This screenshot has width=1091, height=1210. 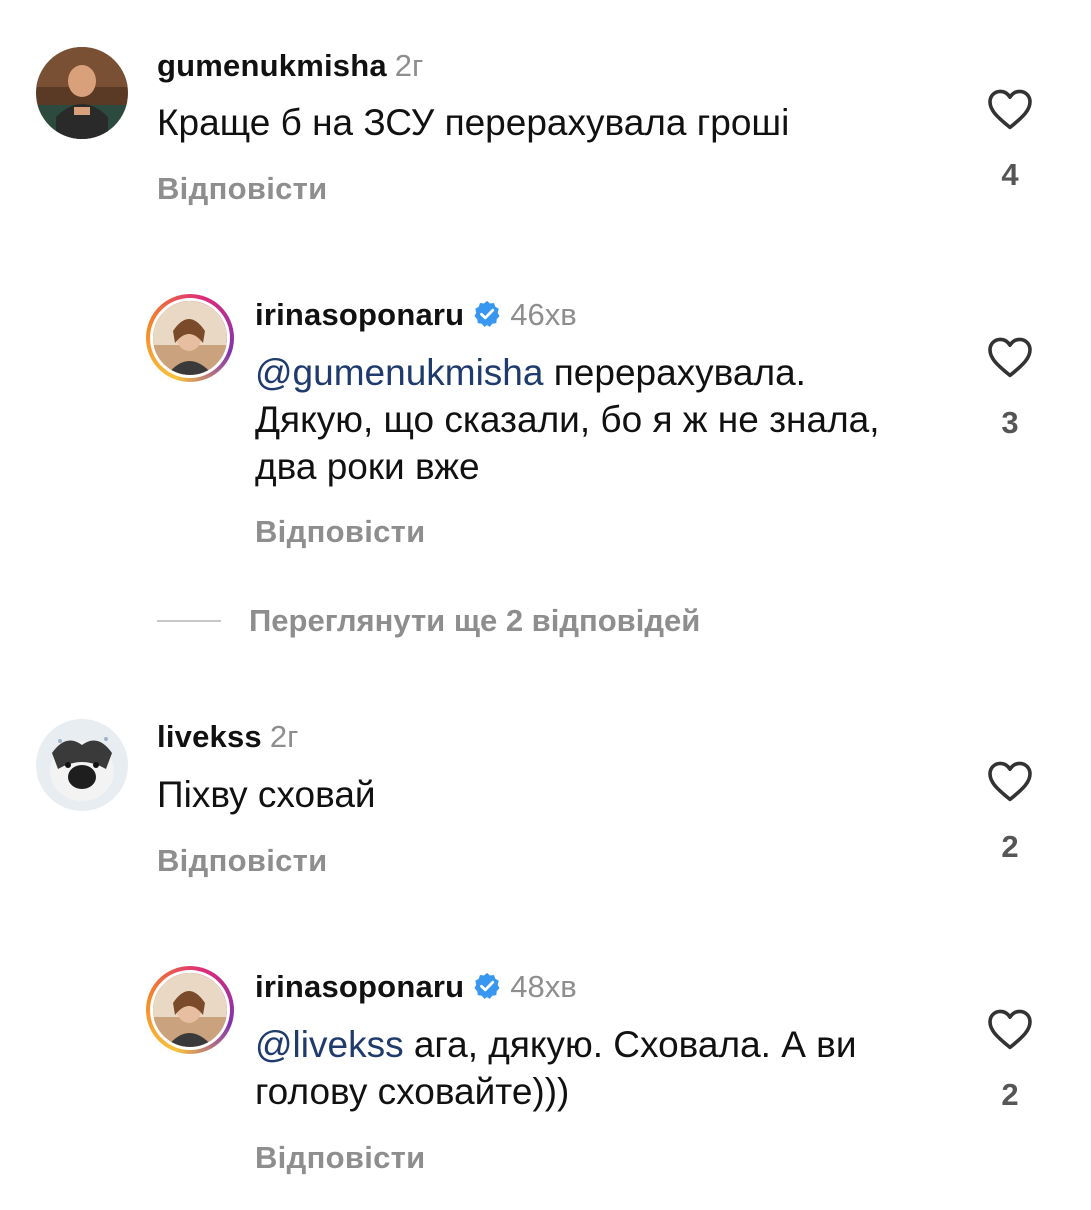 I want to click on comment-meta: gumenukmisha 2г, so click(x=290, y=66).